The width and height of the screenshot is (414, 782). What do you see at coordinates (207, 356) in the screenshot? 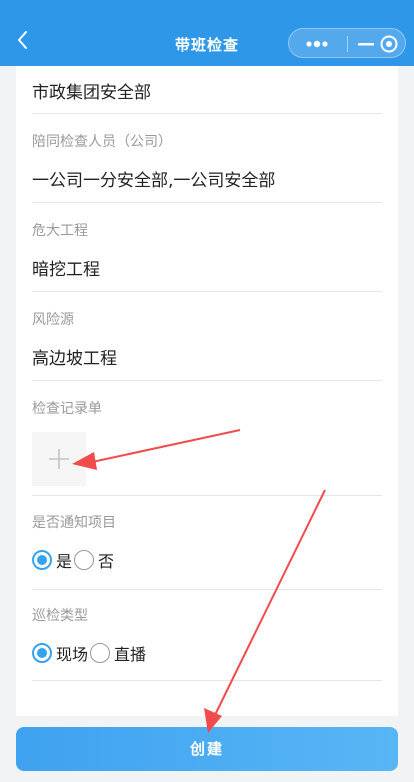
I see `risk-value: 高边坡工程` at bounding box center [207, 356].